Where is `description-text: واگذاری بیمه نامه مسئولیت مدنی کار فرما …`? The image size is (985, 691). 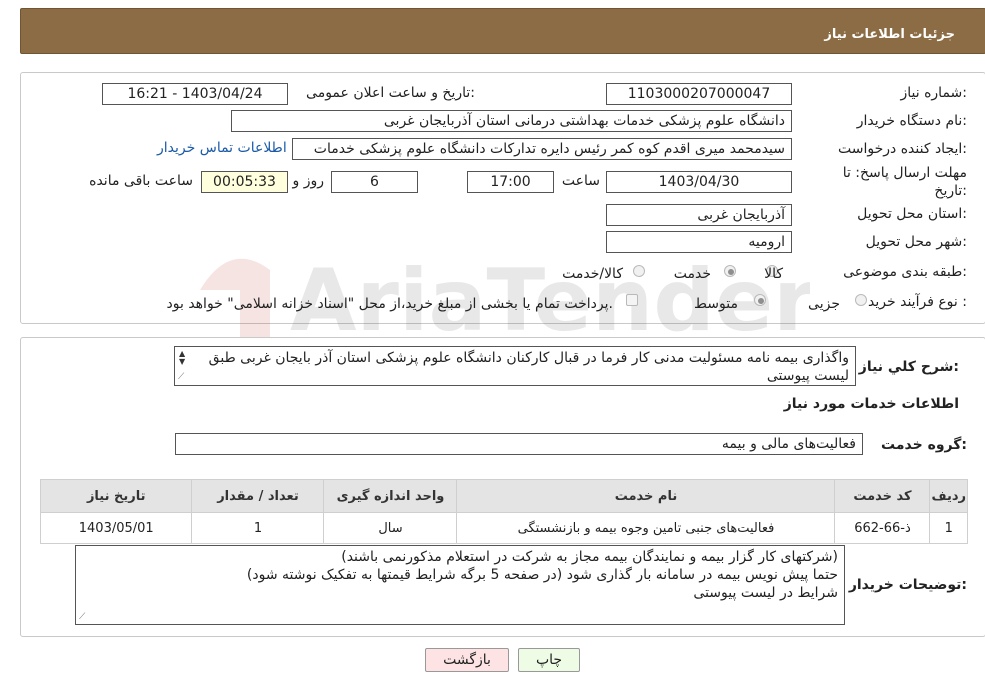
description-text: واگذاری بیمه نامه مسئولیت مدنی کار فرما … is located at coordinates (528, 367).